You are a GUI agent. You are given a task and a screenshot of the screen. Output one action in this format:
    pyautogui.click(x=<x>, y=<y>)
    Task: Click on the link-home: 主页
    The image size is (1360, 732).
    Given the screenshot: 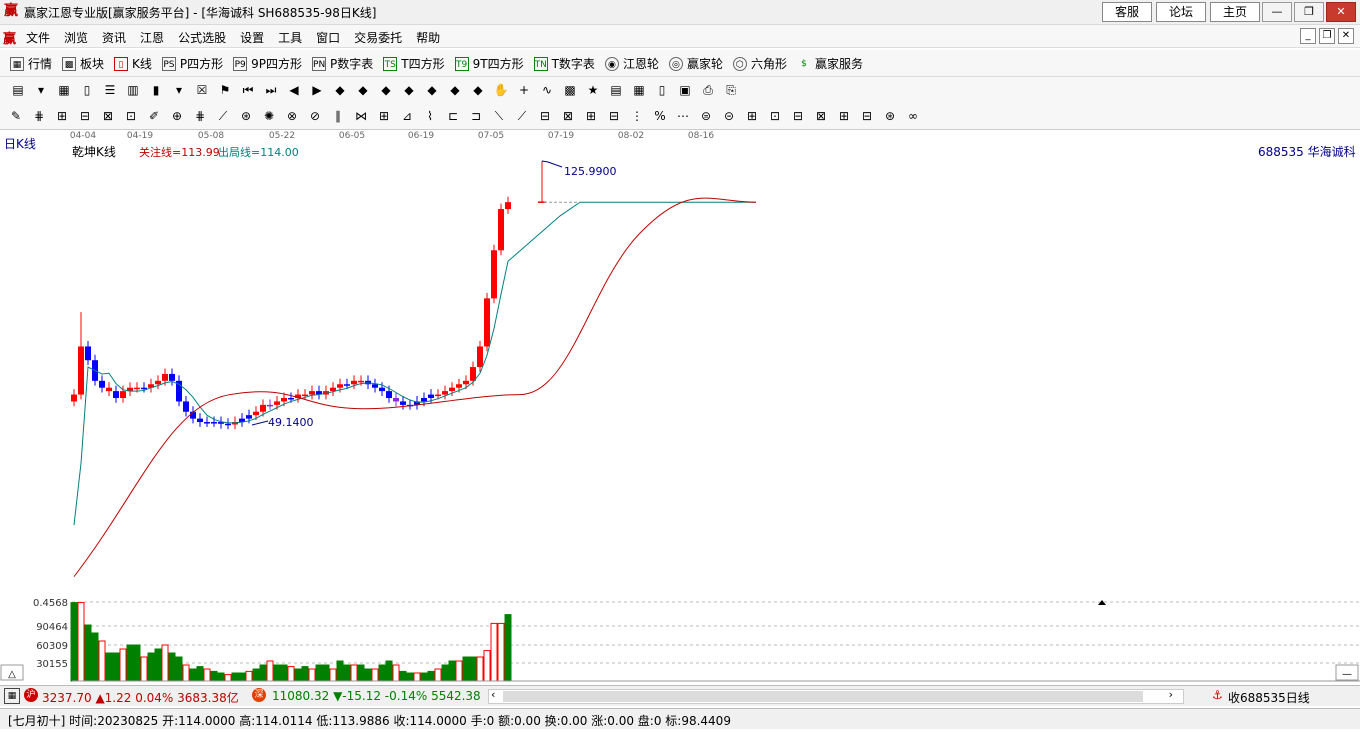 What is the action you would take?
    pyautogui.click(x=1235, y=12)
    